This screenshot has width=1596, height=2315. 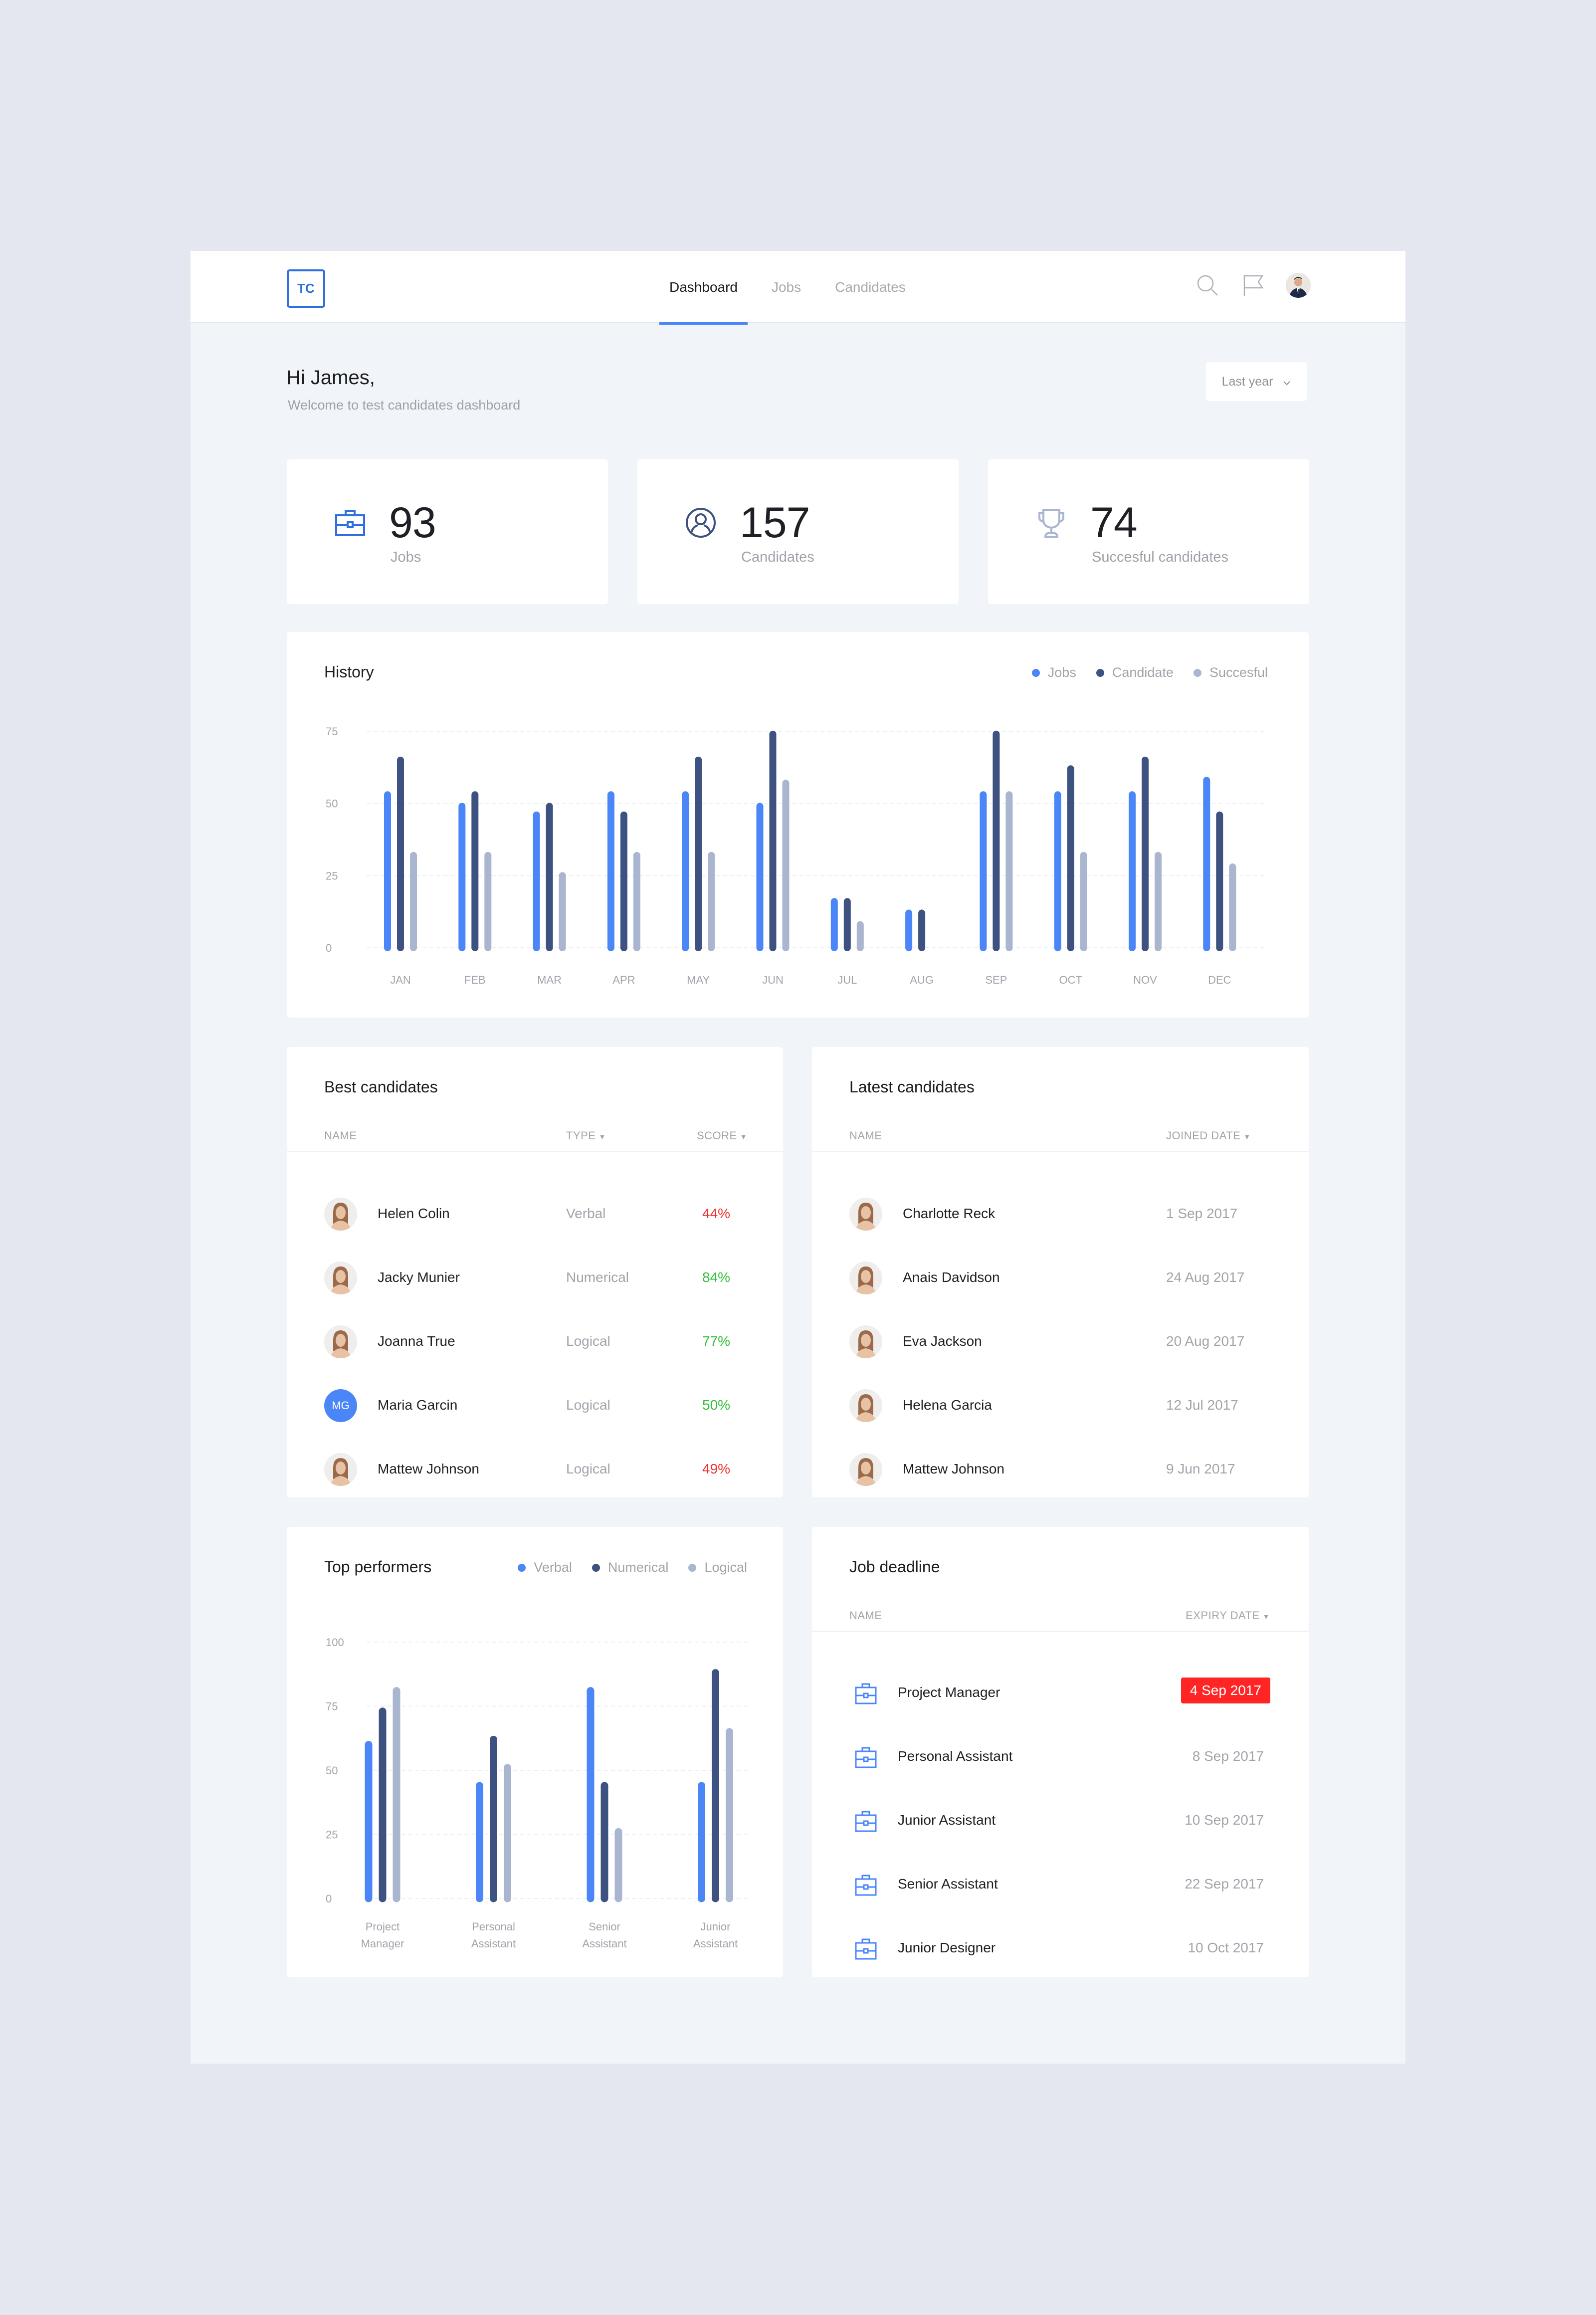 I want to click on column-header-label: TYPE, so click(x=581, y=1135).